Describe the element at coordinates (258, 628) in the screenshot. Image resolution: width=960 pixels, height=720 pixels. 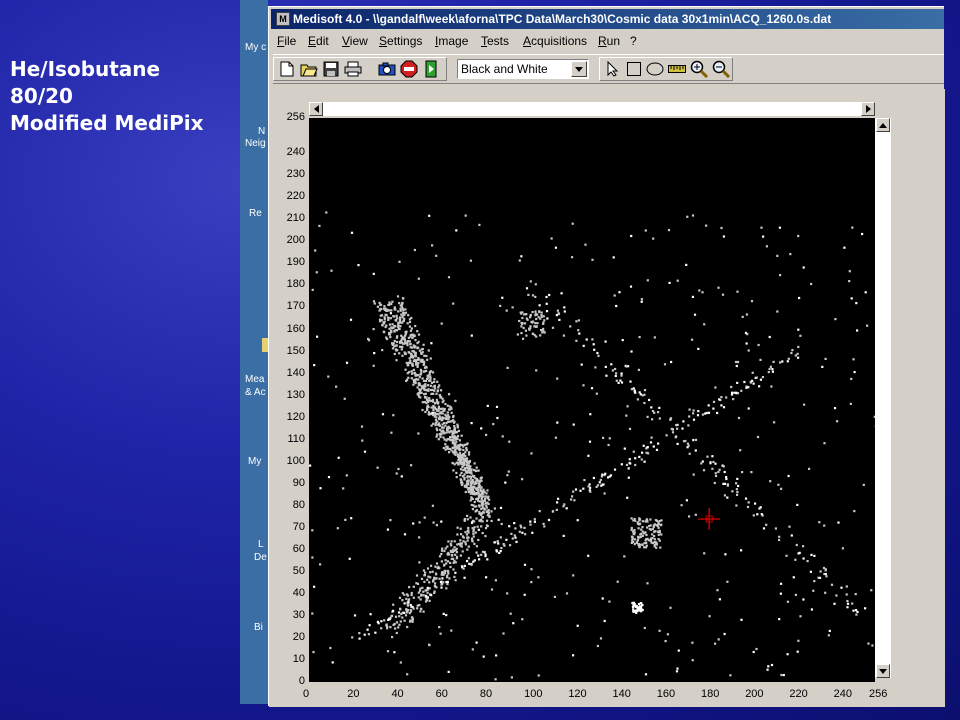
I see `desktop-icon-label: Bi` at that location.